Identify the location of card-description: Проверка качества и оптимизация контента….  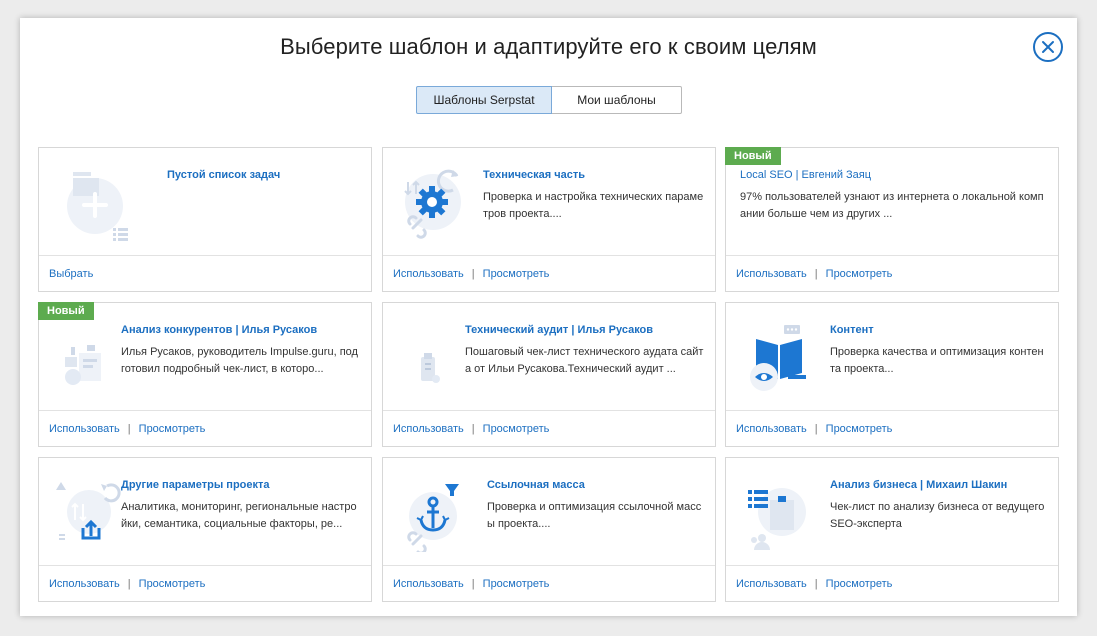
(937, 360).